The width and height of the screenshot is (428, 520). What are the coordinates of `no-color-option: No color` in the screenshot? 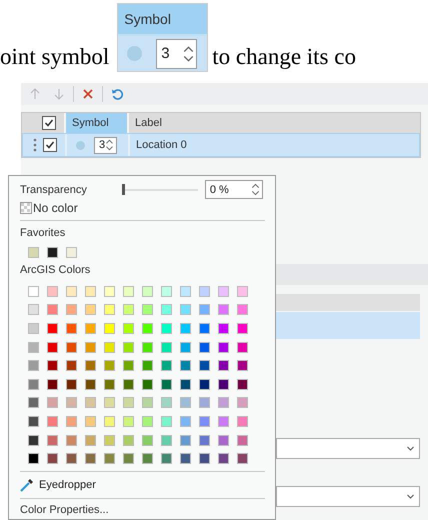 It's located at (142, 209).